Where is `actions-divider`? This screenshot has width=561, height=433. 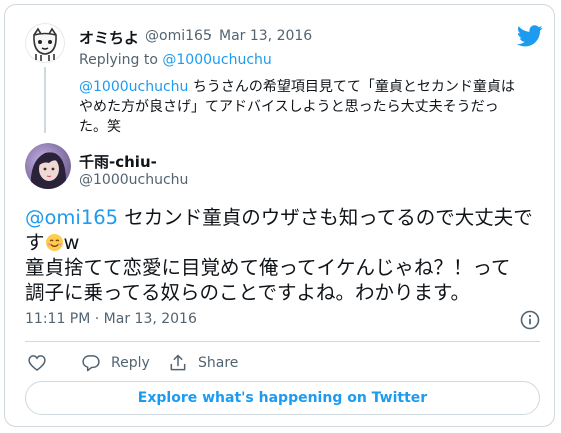 actions-divider is located at coordinates (282, 341).